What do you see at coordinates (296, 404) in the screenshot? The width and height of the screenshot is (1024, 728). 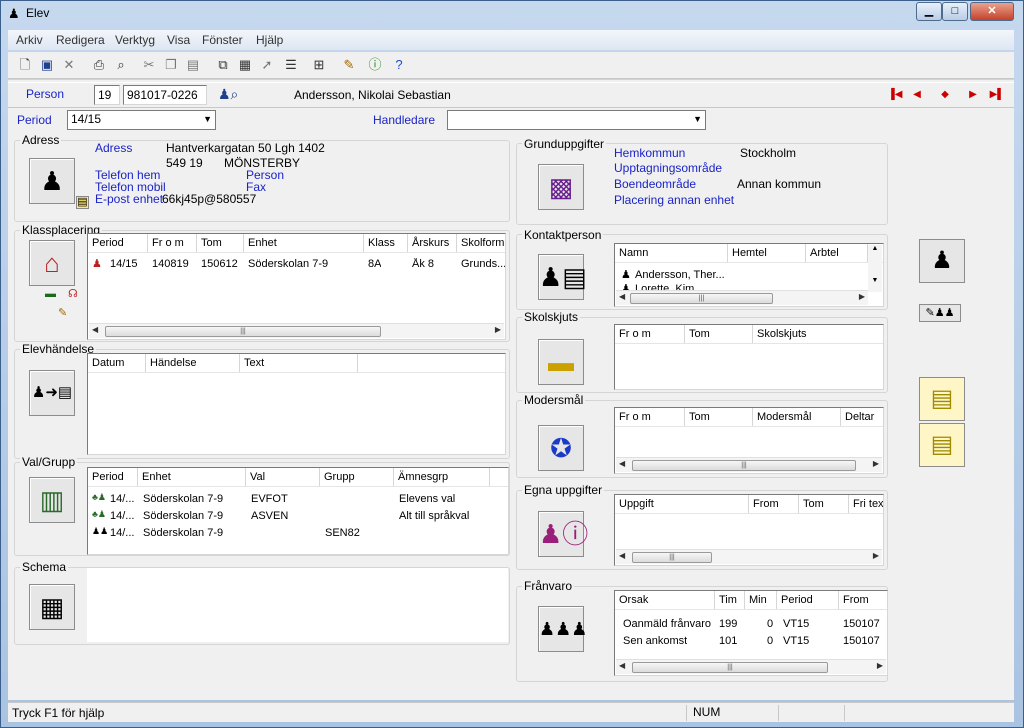 I see `elevhandelse-table: Datum Händelse Text` at bounding box center [296, 404].